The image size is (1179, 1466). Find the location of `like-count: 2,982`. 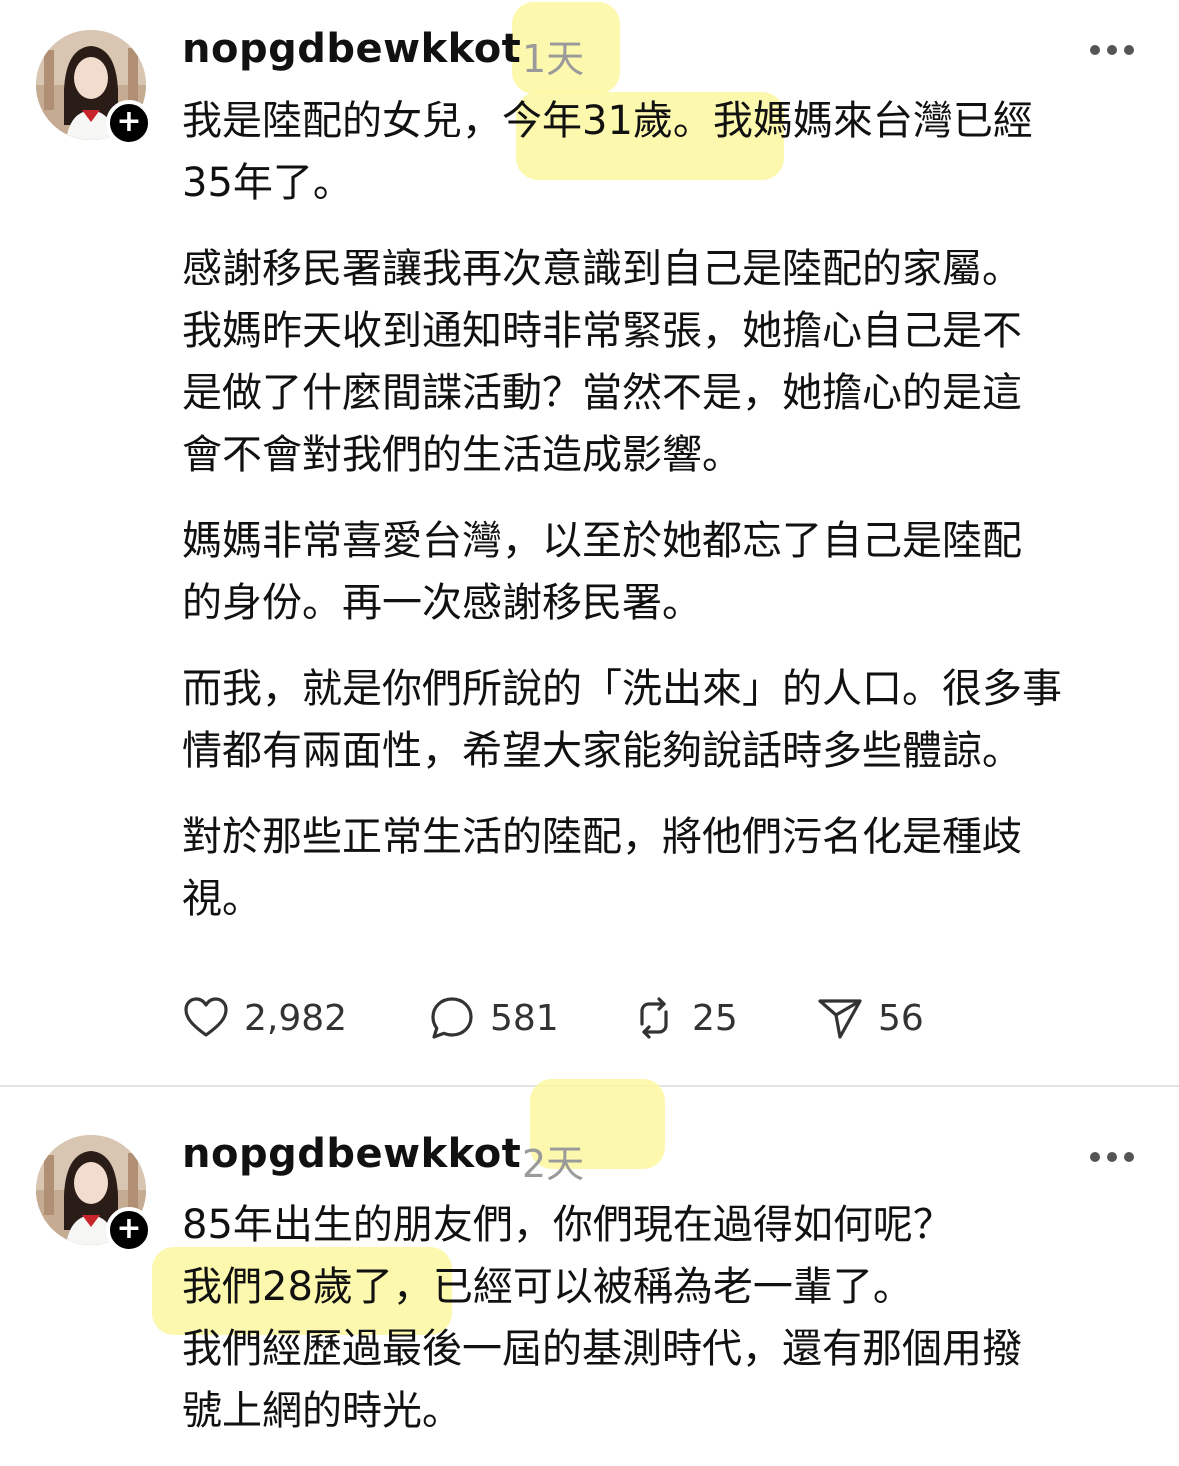

like-count: 2,982 is located at coordinates (296, 1018).